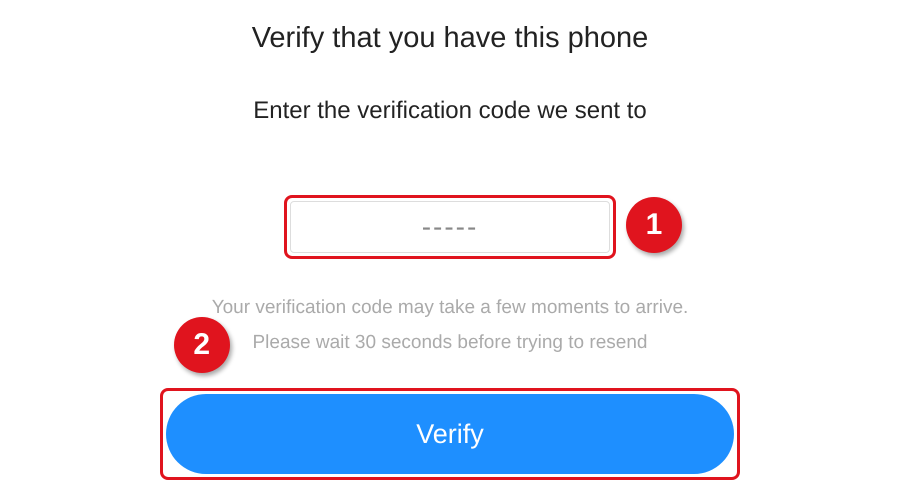 This screenshot has height=500, width=900. What do you see at coordinates (450, 227) in the screenshot?
I see `code-input-field: -----` at bounding box center [450, 227].